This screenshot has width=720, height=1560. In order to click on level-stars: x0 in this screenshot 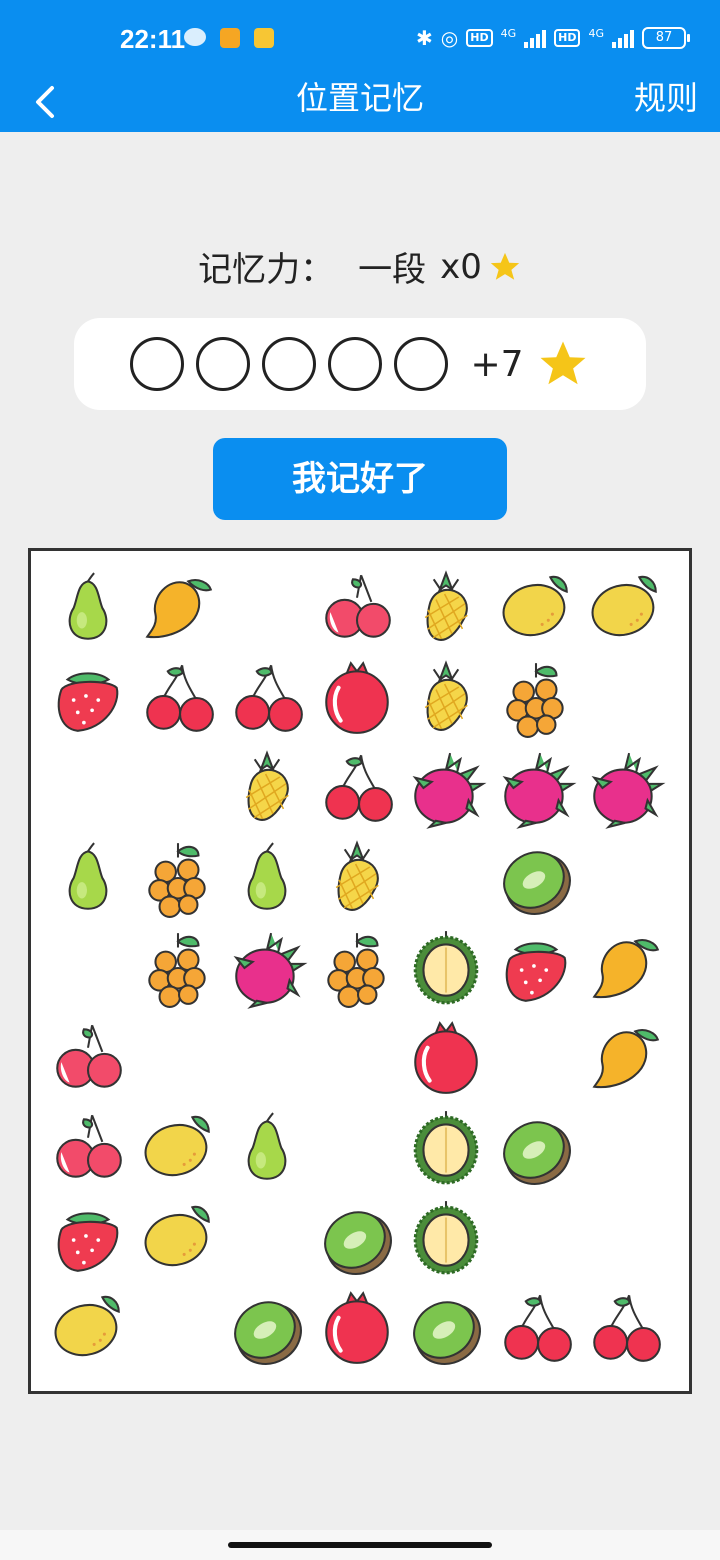, I will do `click(461, 266)`.